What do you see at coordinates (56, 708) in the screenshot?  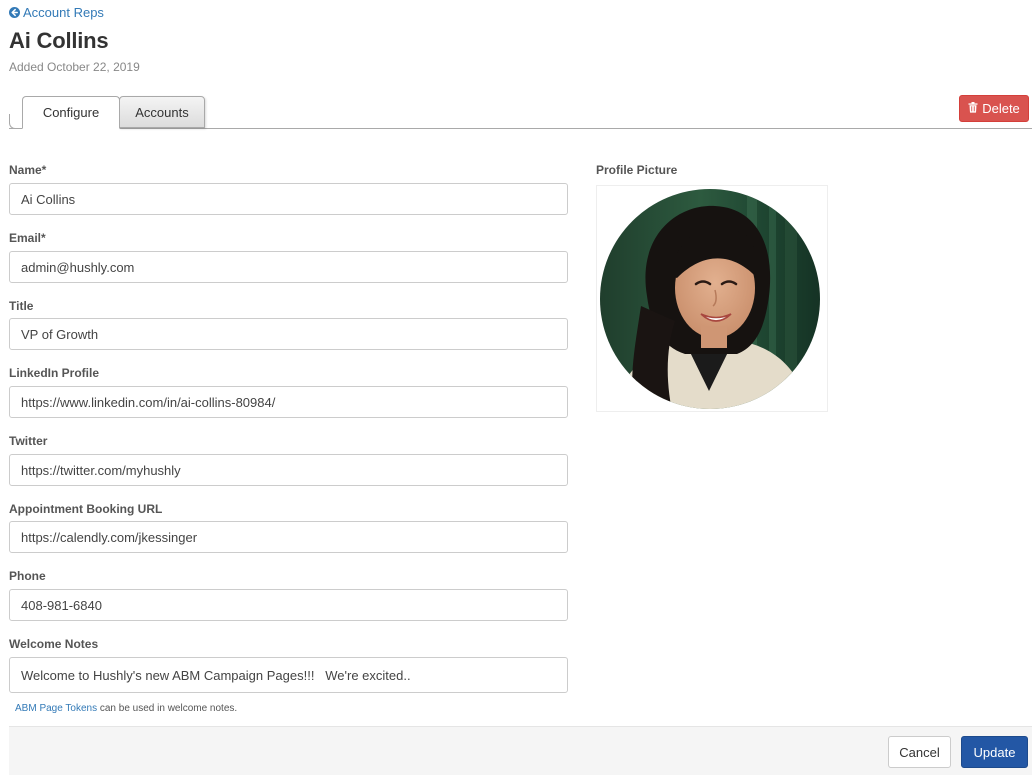 I see `abm-page-tokens-link: ABM Page Tokens` at bounding box center [56, 708].